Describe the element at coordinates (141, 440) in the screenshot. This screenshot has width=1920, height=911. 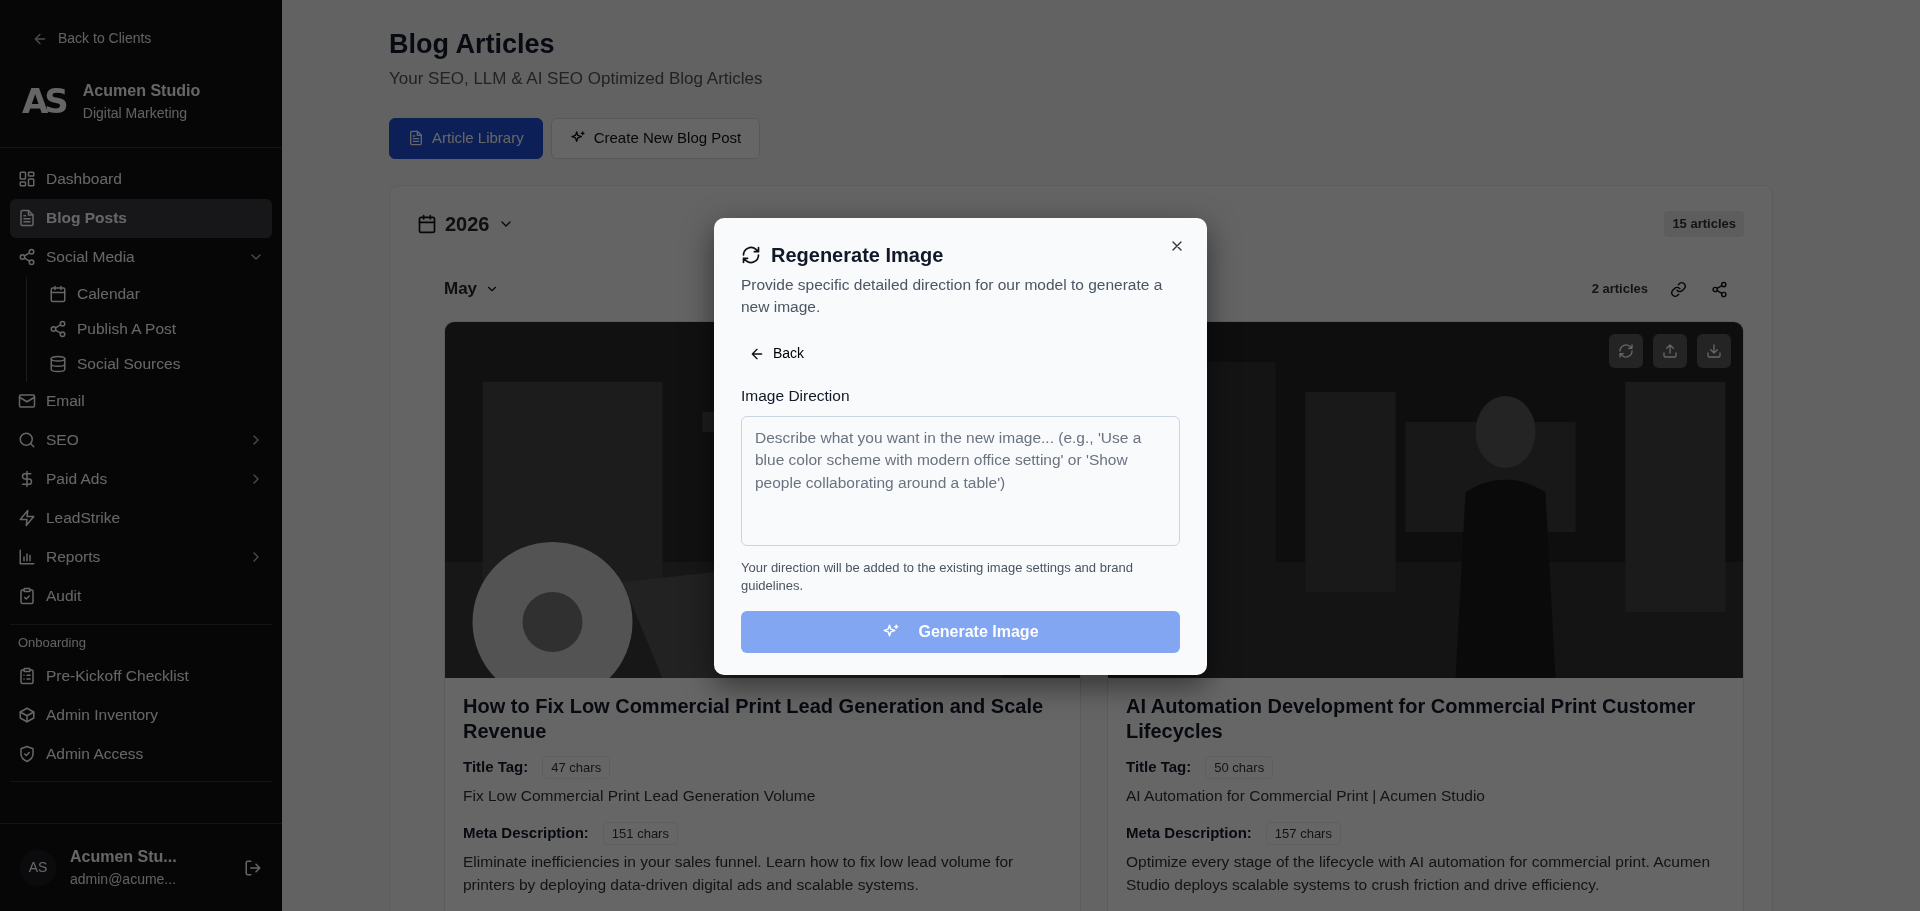
I see `nav-item: SEO` at that location.